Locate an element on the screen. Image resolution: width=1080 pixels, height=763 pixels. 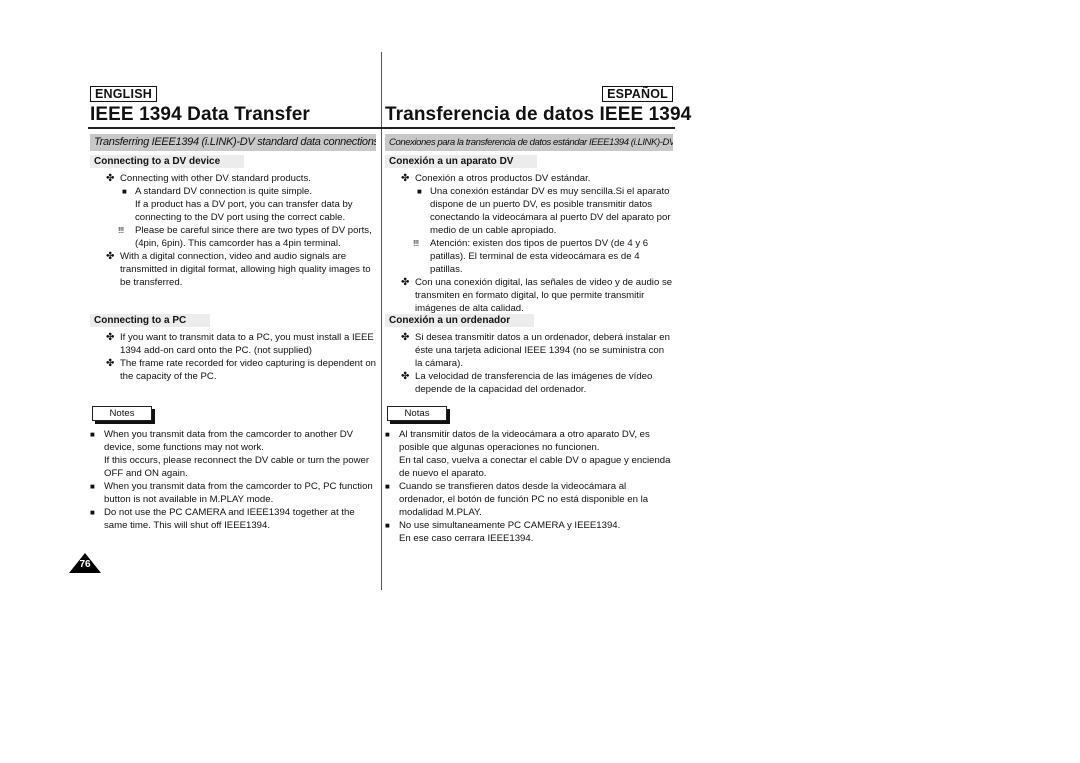
page-title-spanish: Transferencia de datos IEEE 1394 is located at coordinates (538, 114).